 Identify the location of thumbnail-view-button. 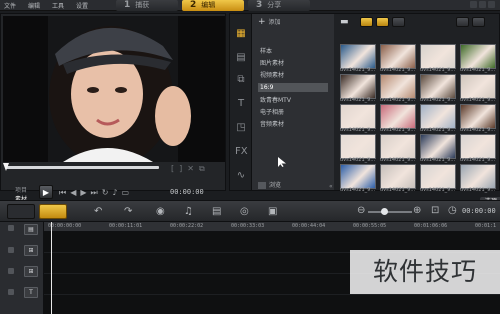
(478, 22).